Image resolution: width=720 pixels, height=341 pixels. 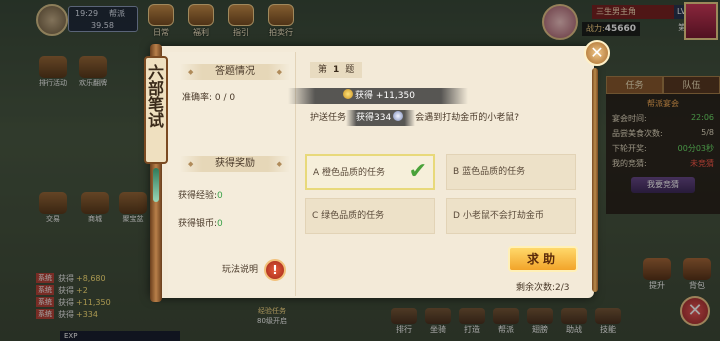 I want to click on silver-gain-toast: 获得334, so click(x=381, y=118).